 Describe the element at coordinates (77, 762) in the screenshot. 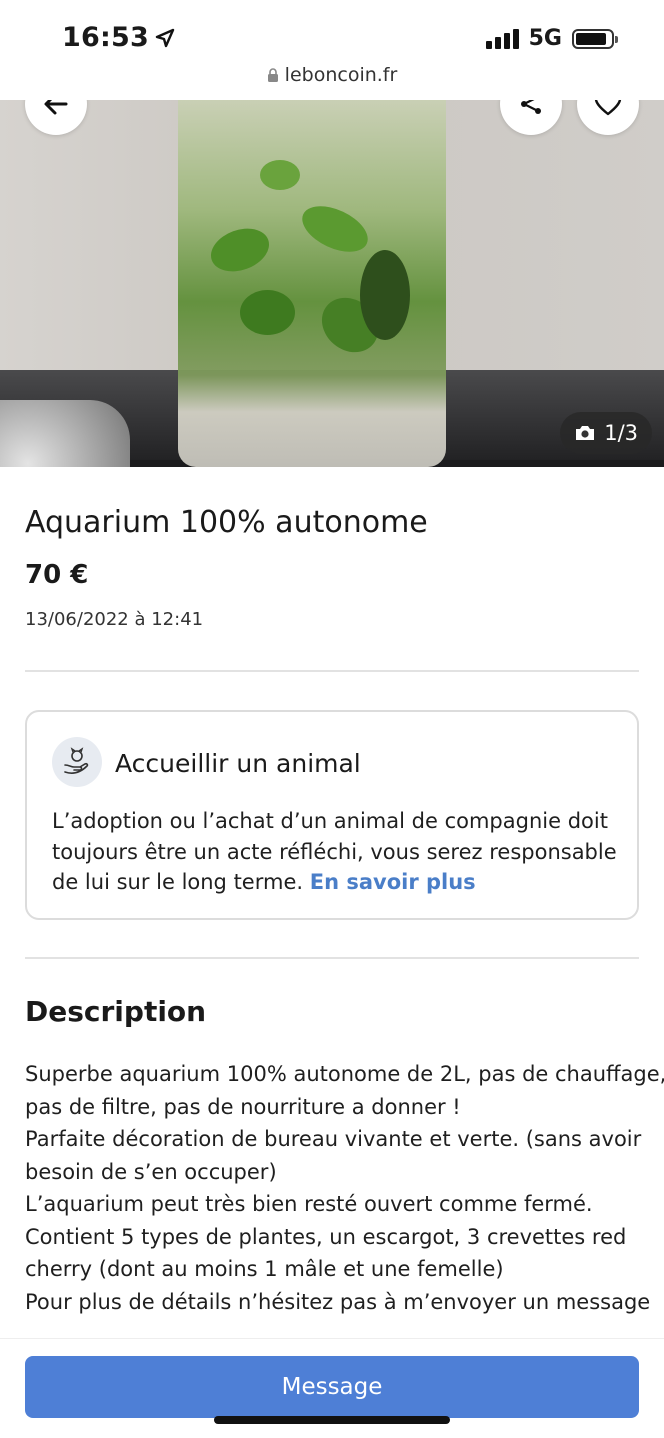

I see `animal-hand-icon` at that location.